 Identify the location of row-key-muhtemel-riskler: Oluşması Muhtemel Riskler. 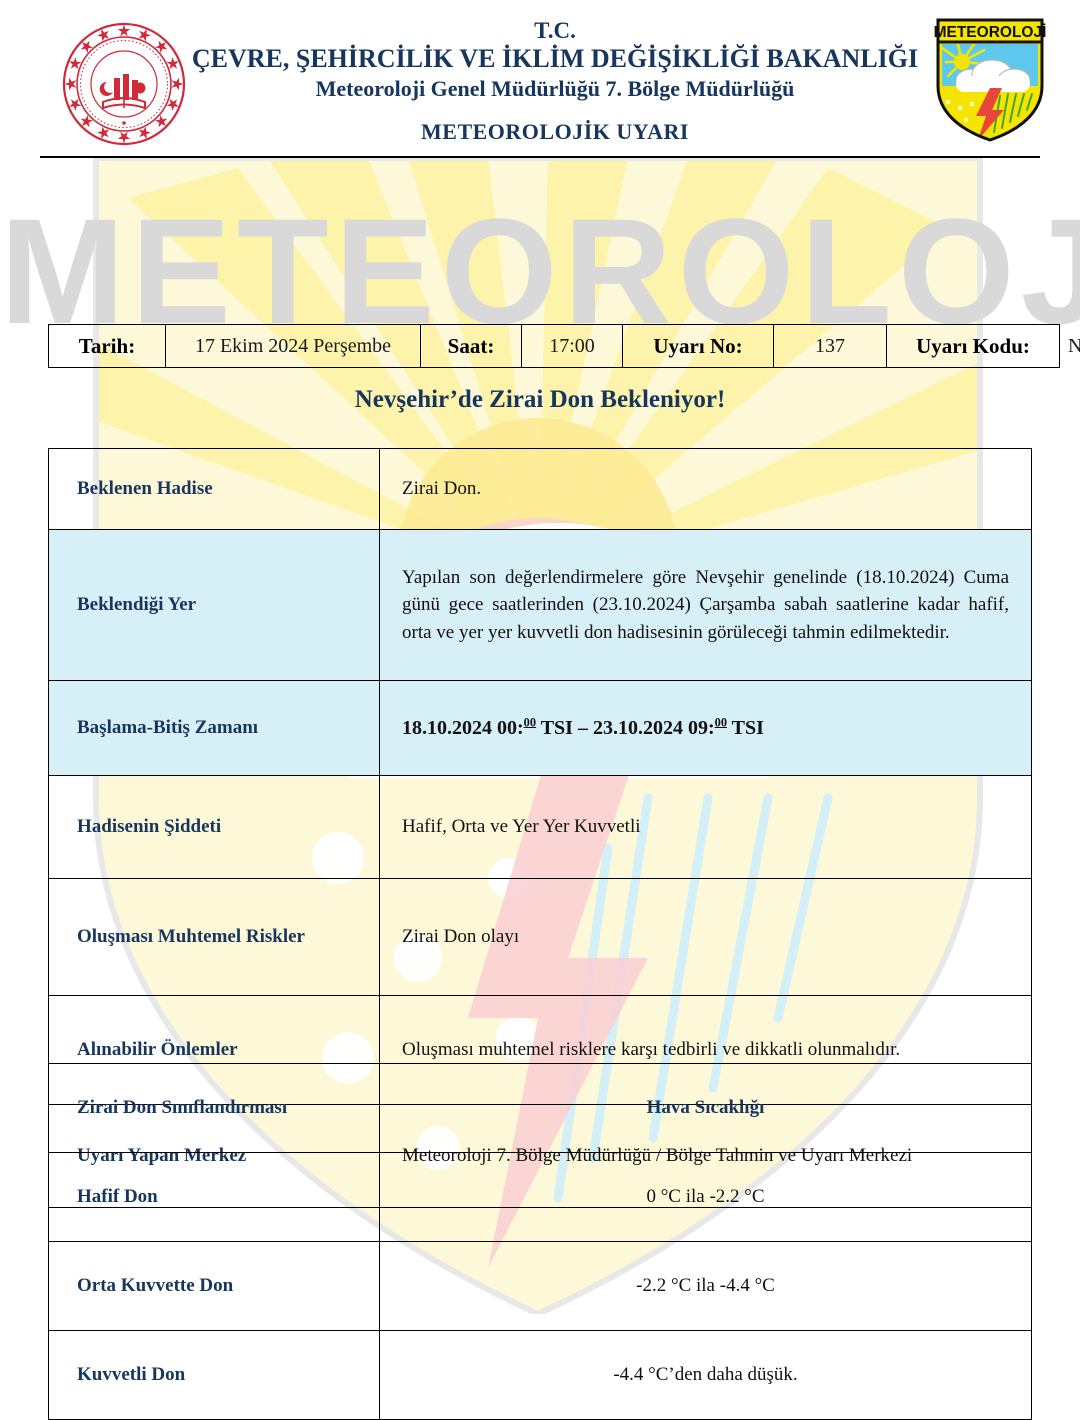
(214, 937).